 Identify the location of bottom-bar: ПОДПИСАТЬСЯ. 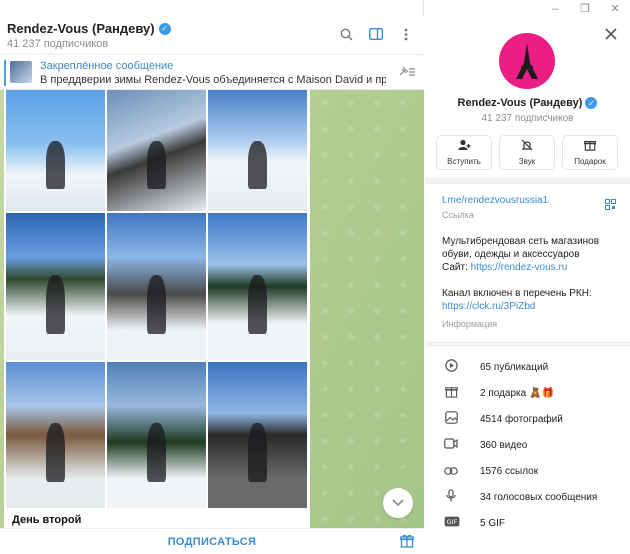
(212, 541).